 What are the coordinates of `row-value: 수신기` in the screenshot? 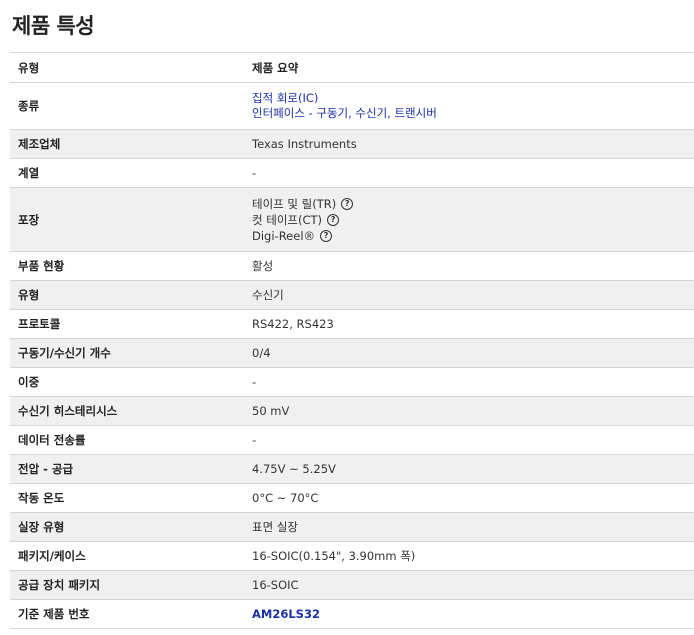 It's located at (469, 295).